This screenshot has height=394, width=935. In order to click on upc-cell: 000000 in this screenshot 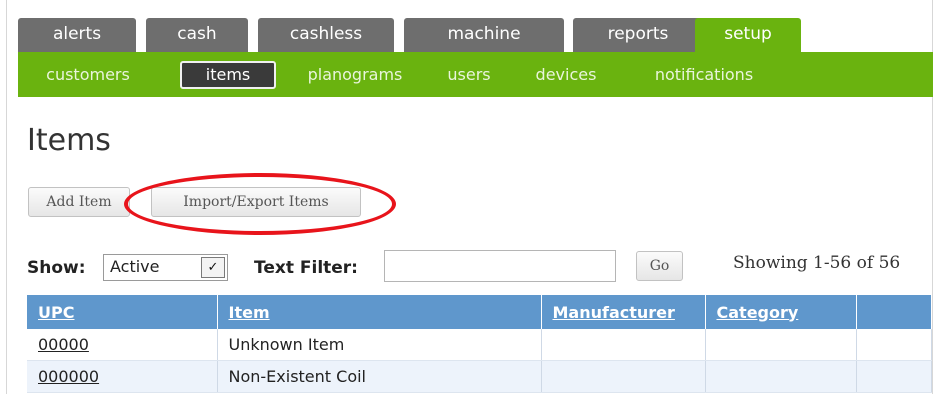, I will do `click(122, 376)`.